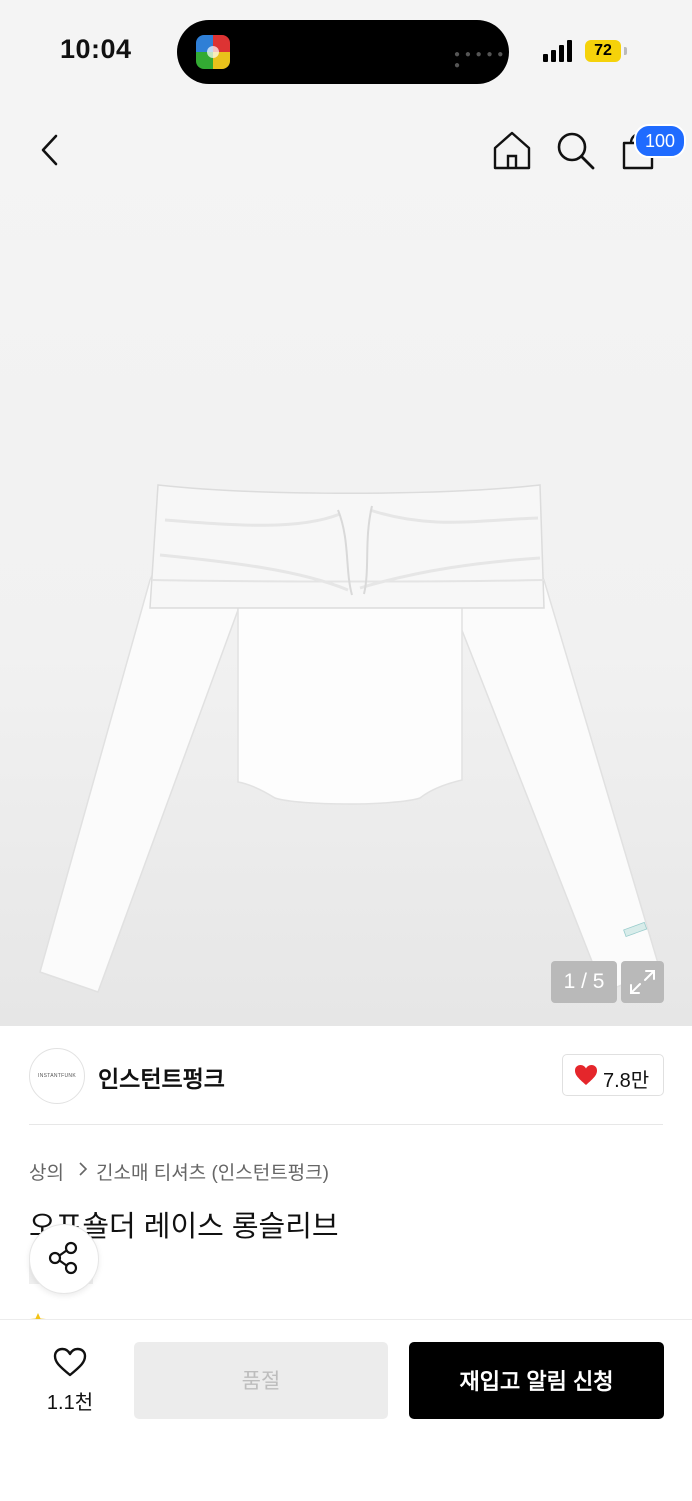  Describe the element at coordinates (96, 49) in the screenshot. I see `status-time: 10:04` at that location.